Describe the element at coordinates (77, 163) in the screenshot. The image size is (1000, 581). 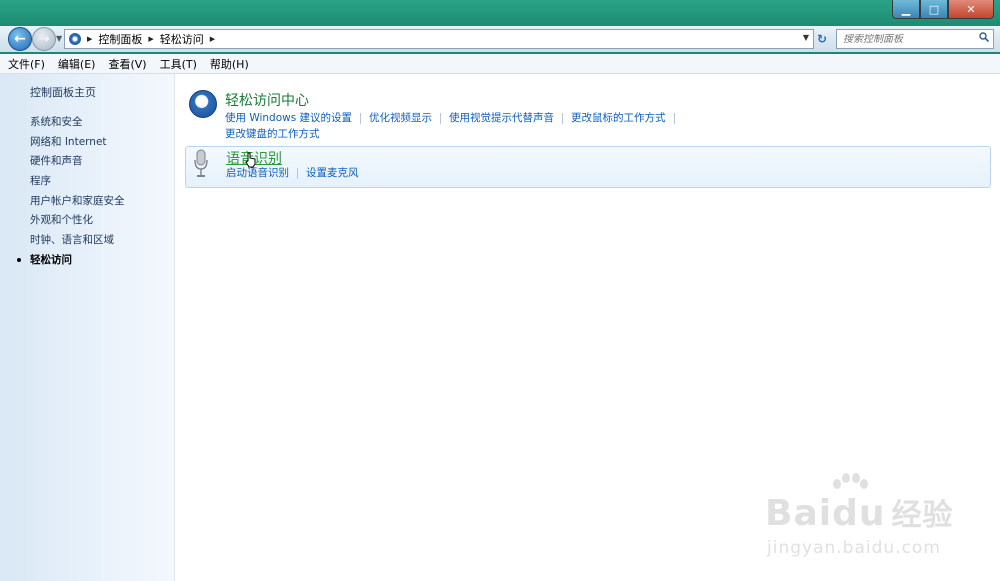
I see `sidebar-item-hardware-sound: 硬件和声音` at that location.